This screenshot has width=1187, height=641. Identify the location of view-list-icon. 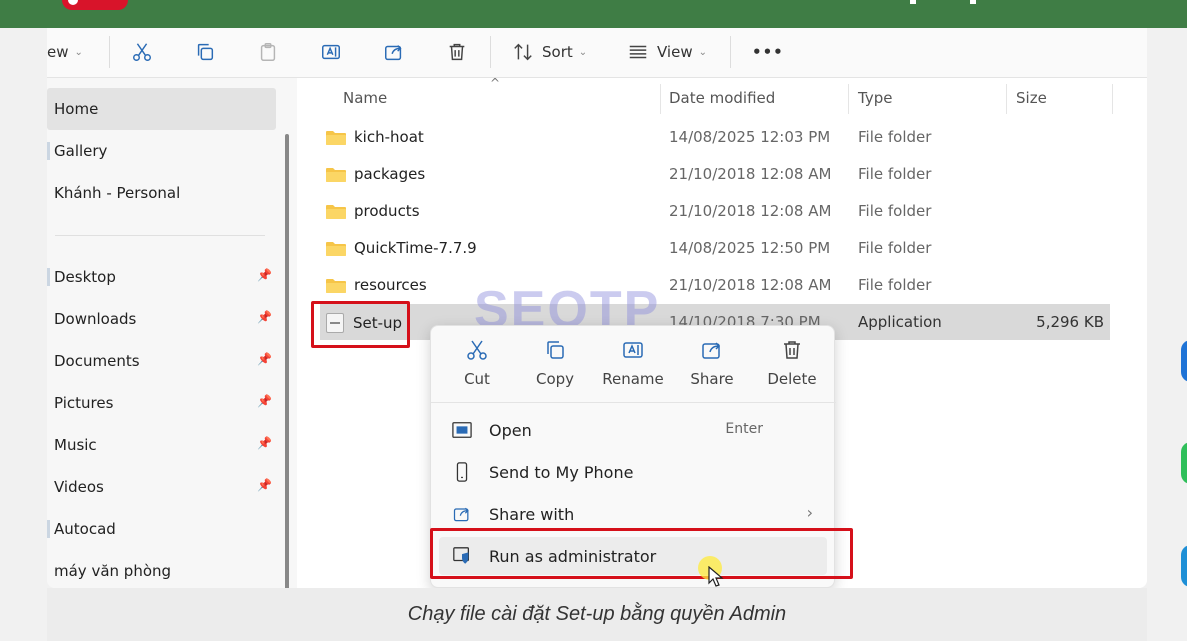
(638, 52).